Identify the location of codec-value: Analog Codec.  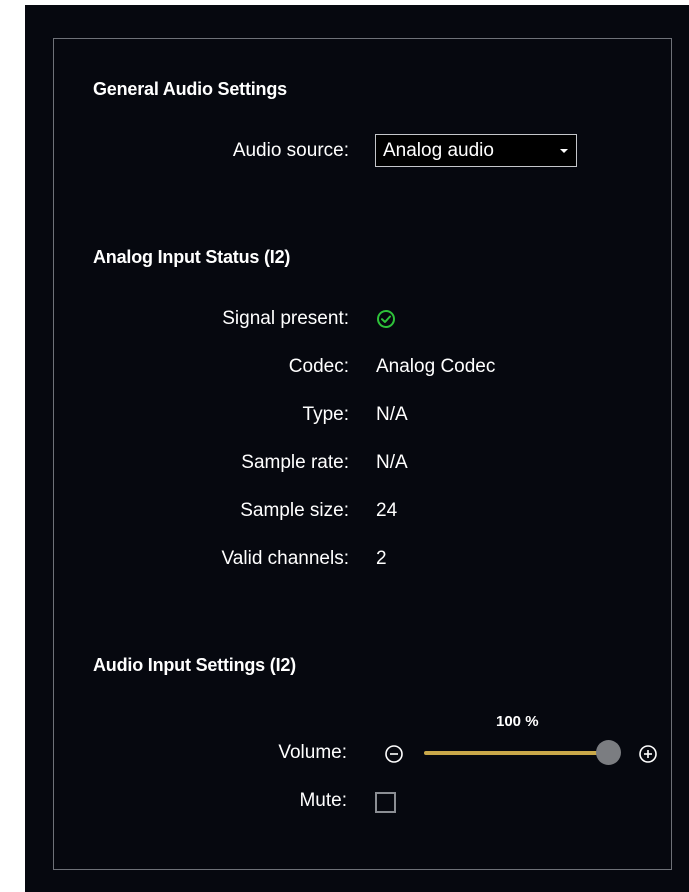
(436, 366).